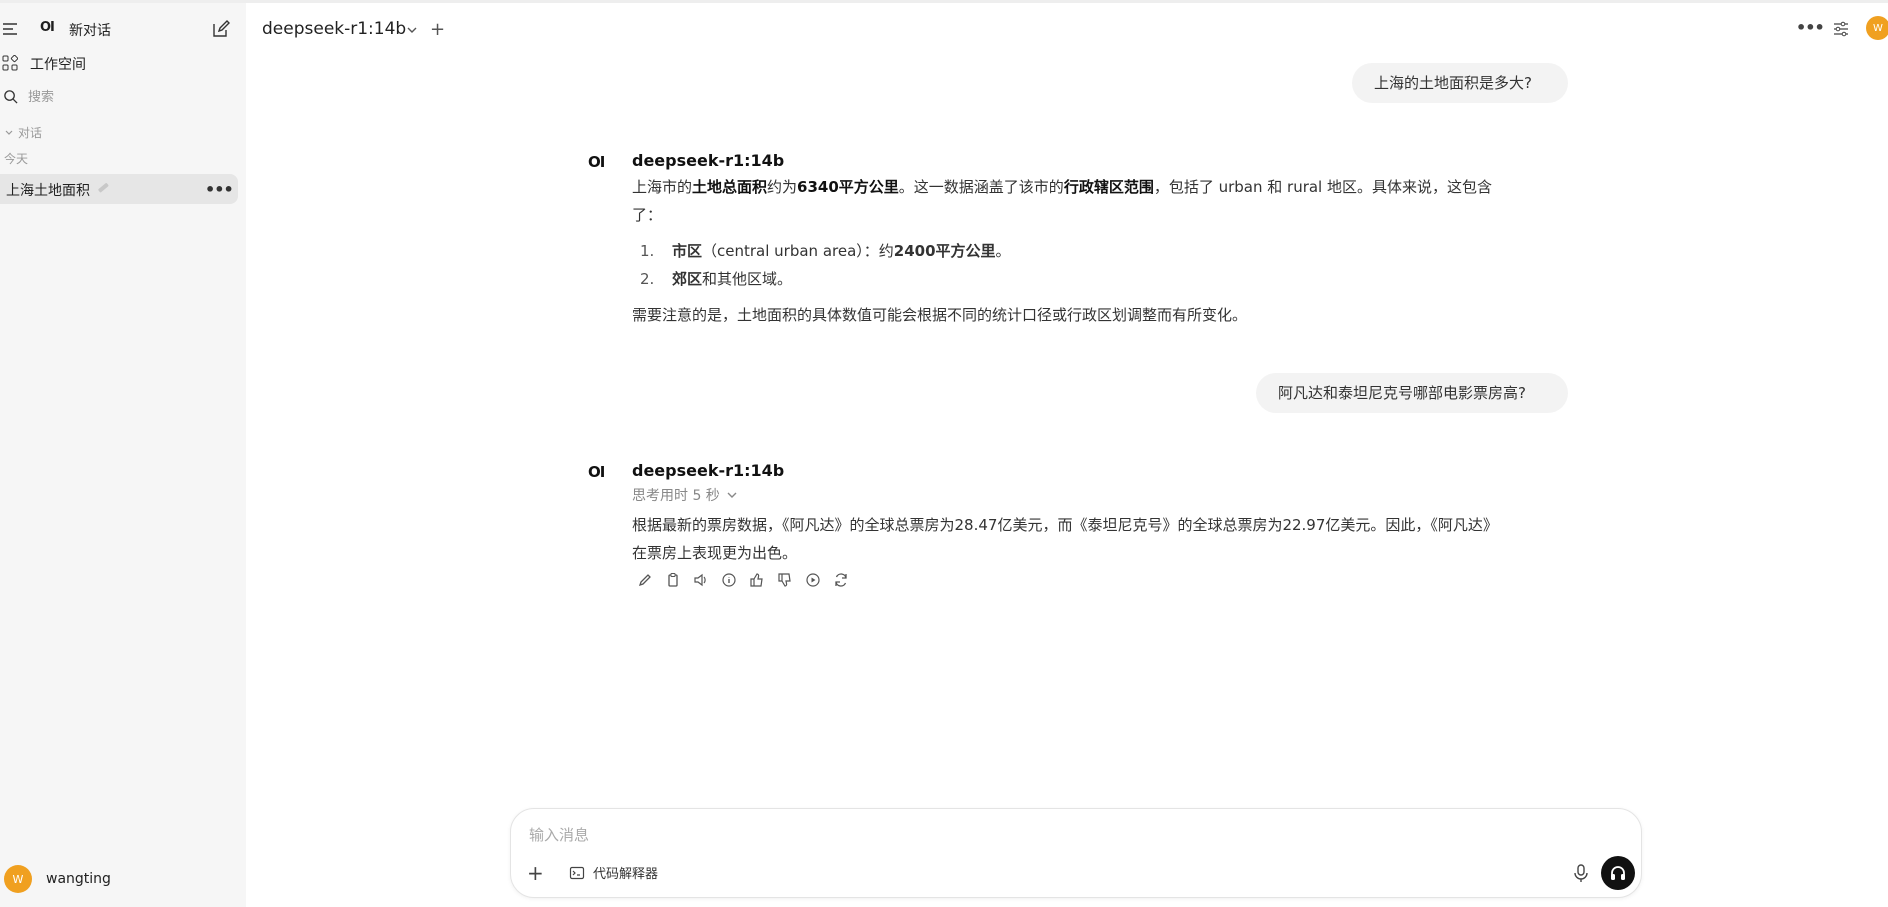 This screenshot has height=907, width=1888. I want to click on search-input, so click(128, 97).